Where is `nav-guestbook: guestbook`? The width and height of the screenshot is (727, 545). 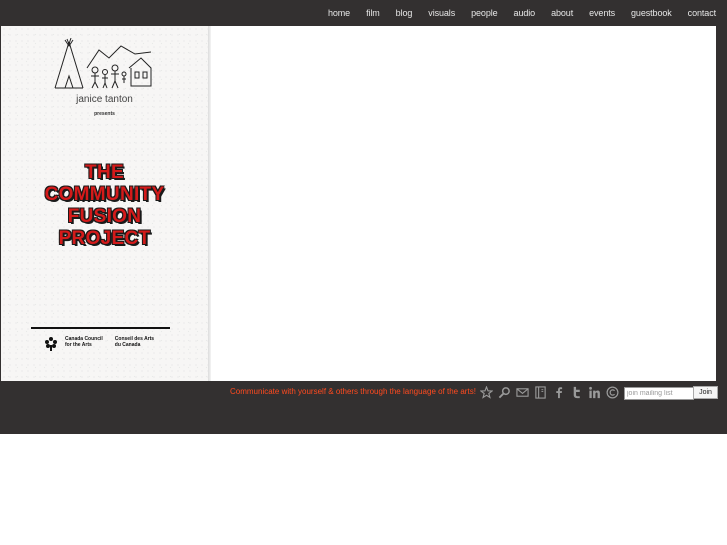 nav-guestbook: guestbook is located at coordinates (651, 13).